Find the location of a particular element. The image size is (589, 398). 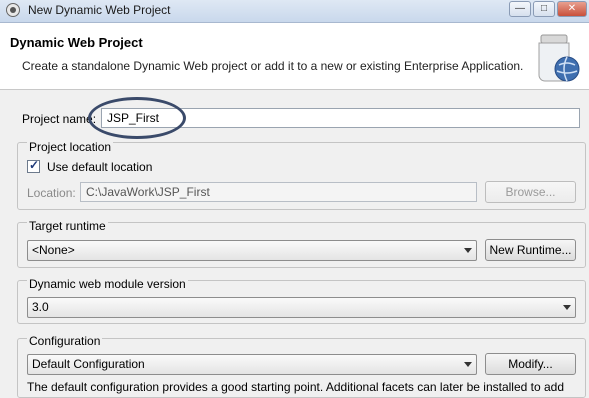

location-label: Location: is located at coordinates (51, 193).